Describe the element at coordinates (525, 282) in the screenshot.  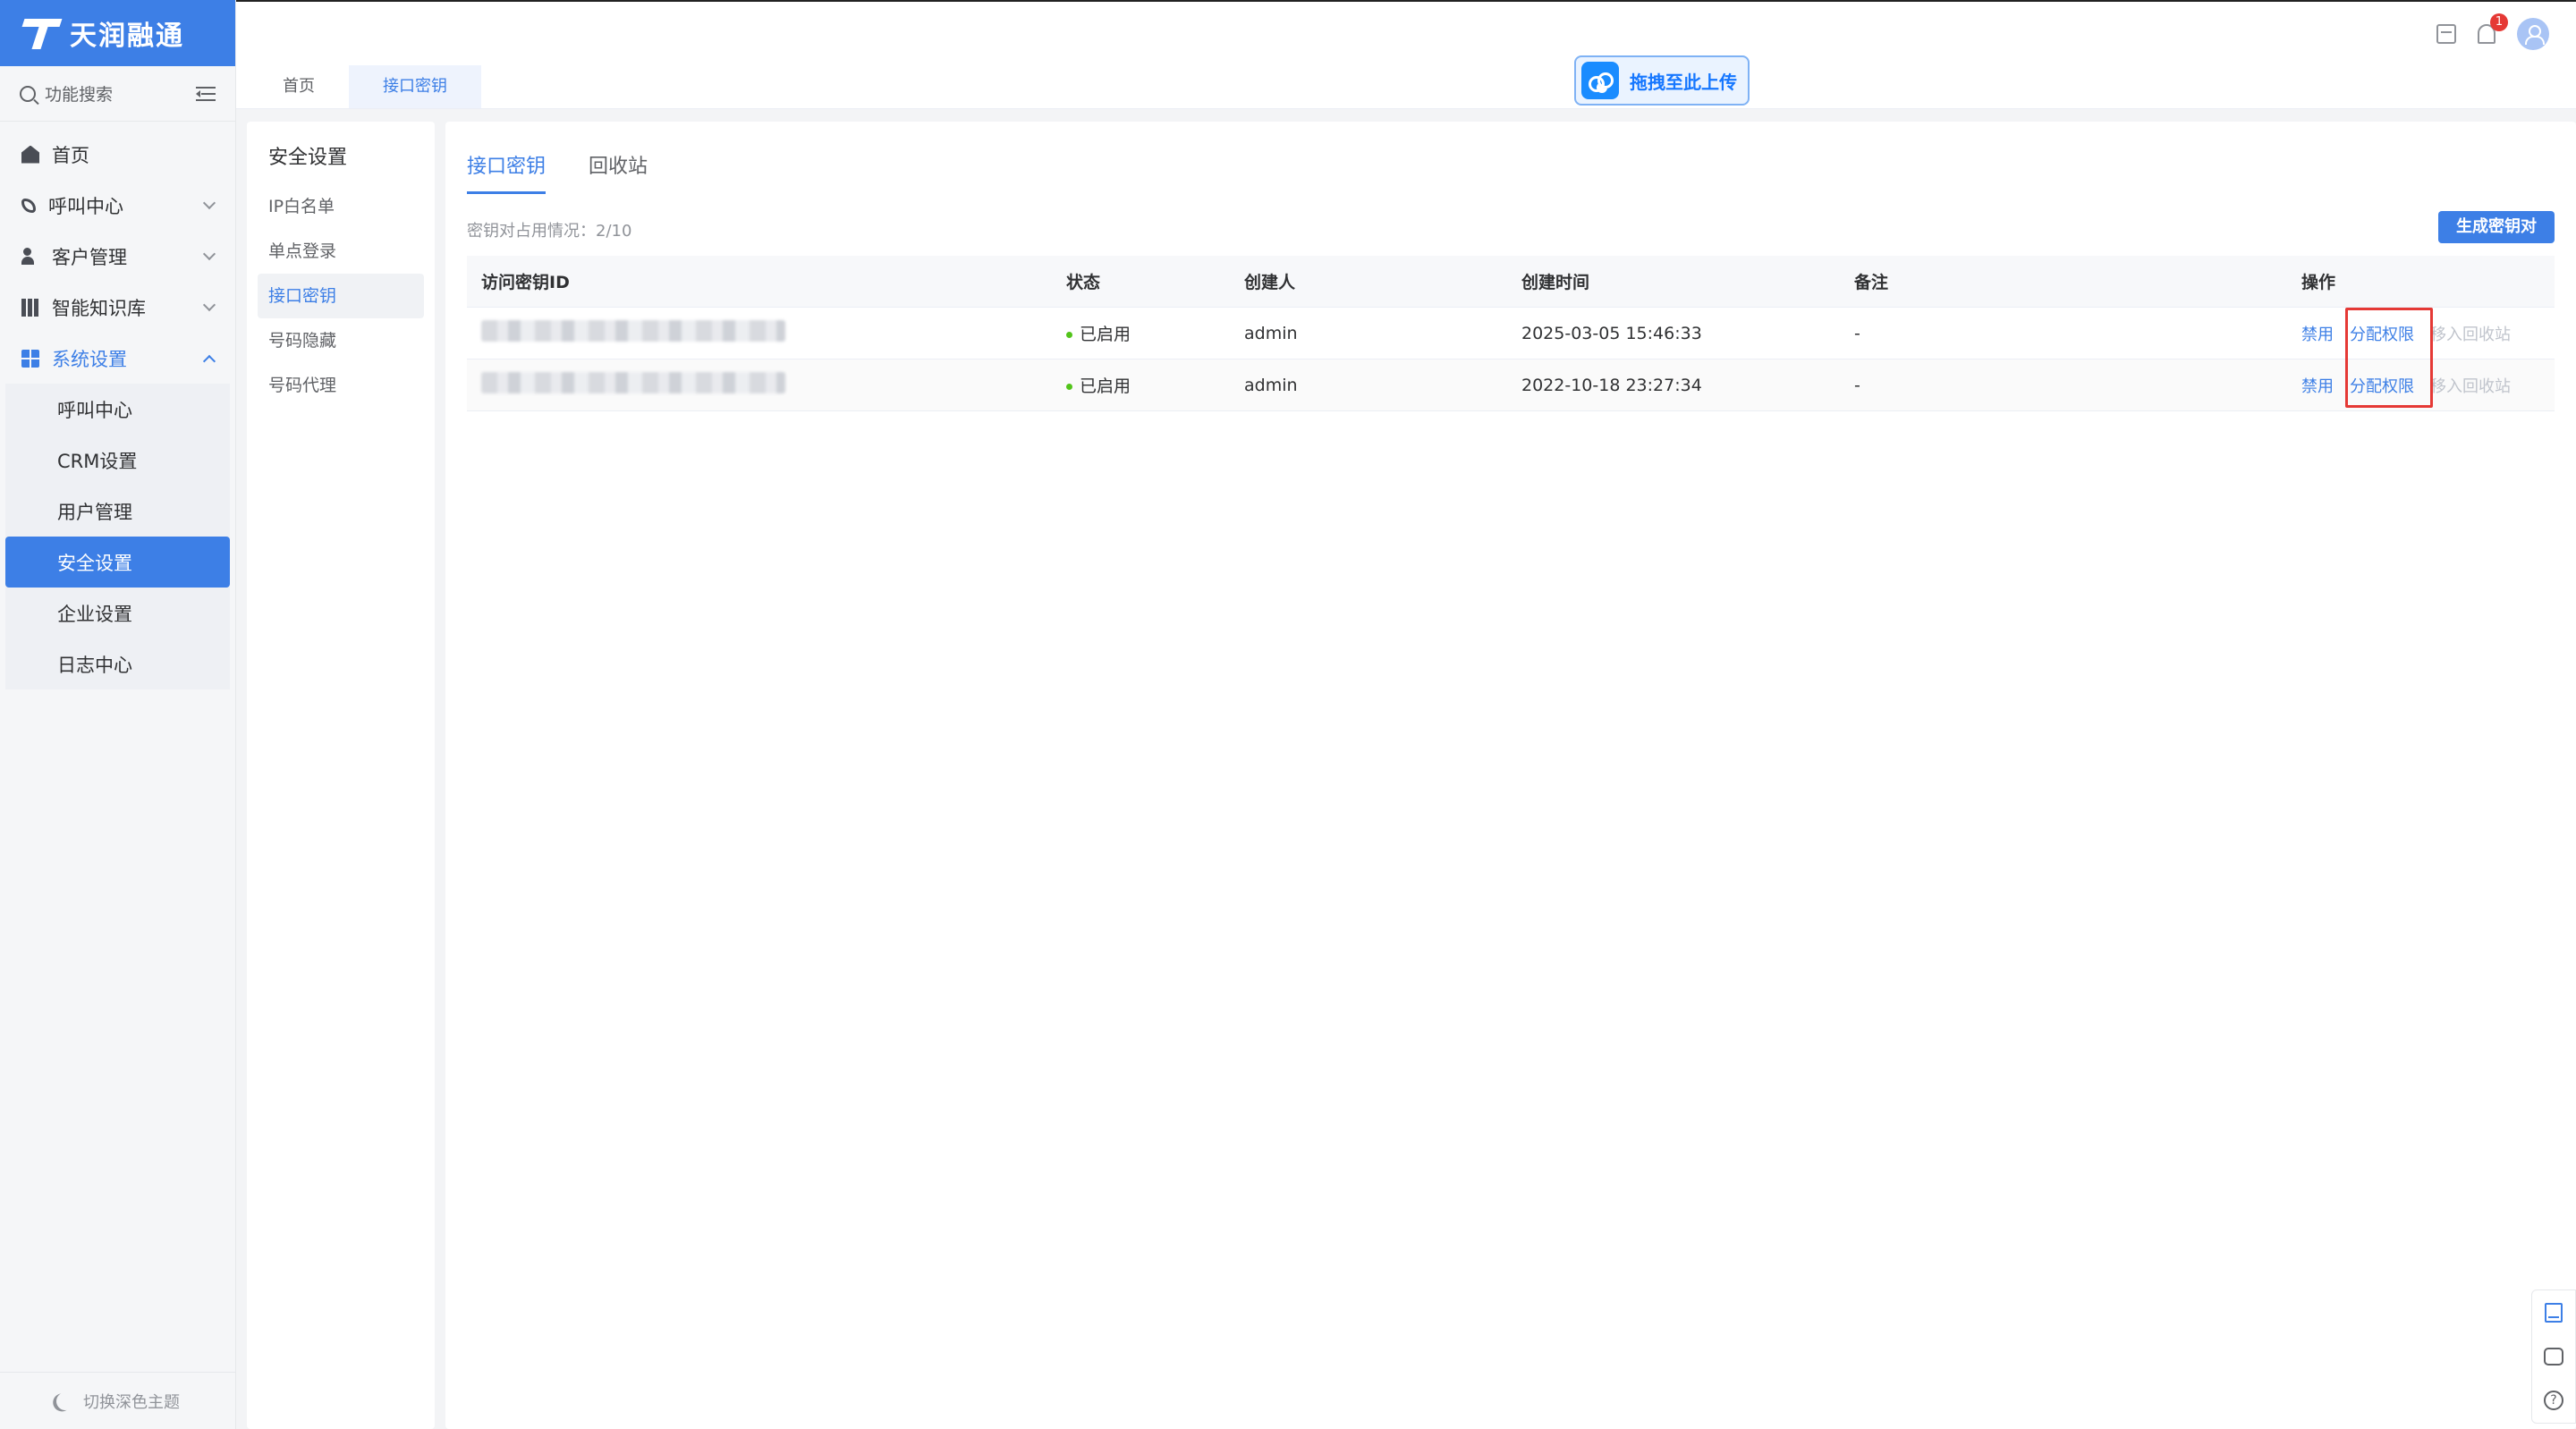
I see `column-header: 访问密钥ID` at that location.